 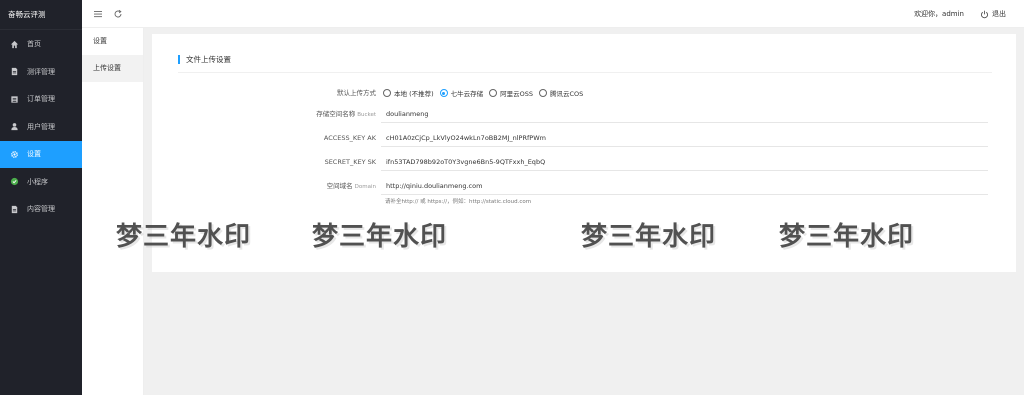 I want to click on bucket-label-text: 存储空间名称, so click(x=336, y=114).